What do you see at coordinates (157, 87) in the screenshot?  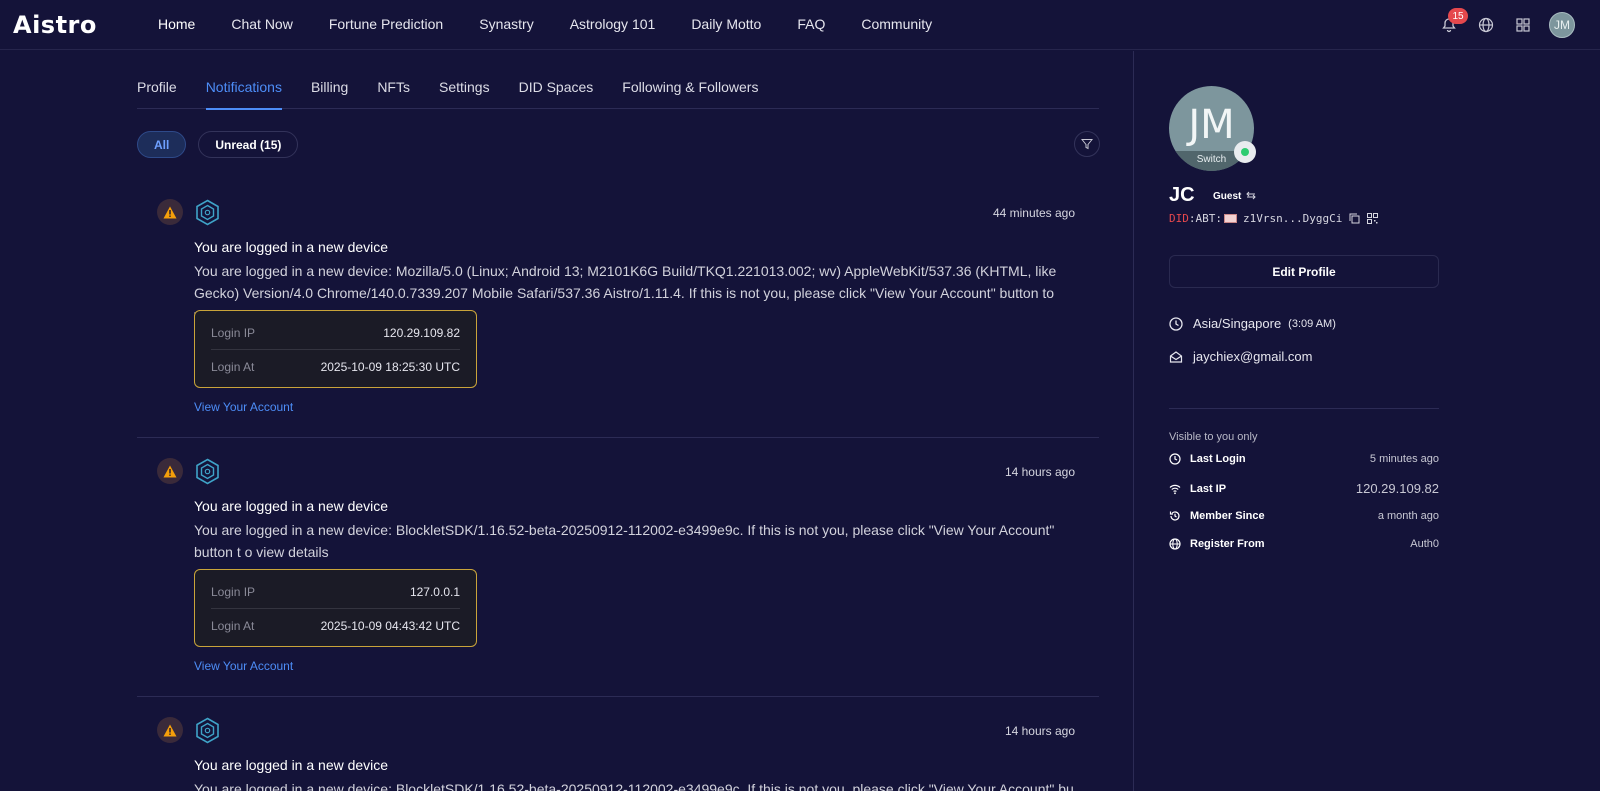 I see `tab-profile: Profile` at bounding box center [157, 87].